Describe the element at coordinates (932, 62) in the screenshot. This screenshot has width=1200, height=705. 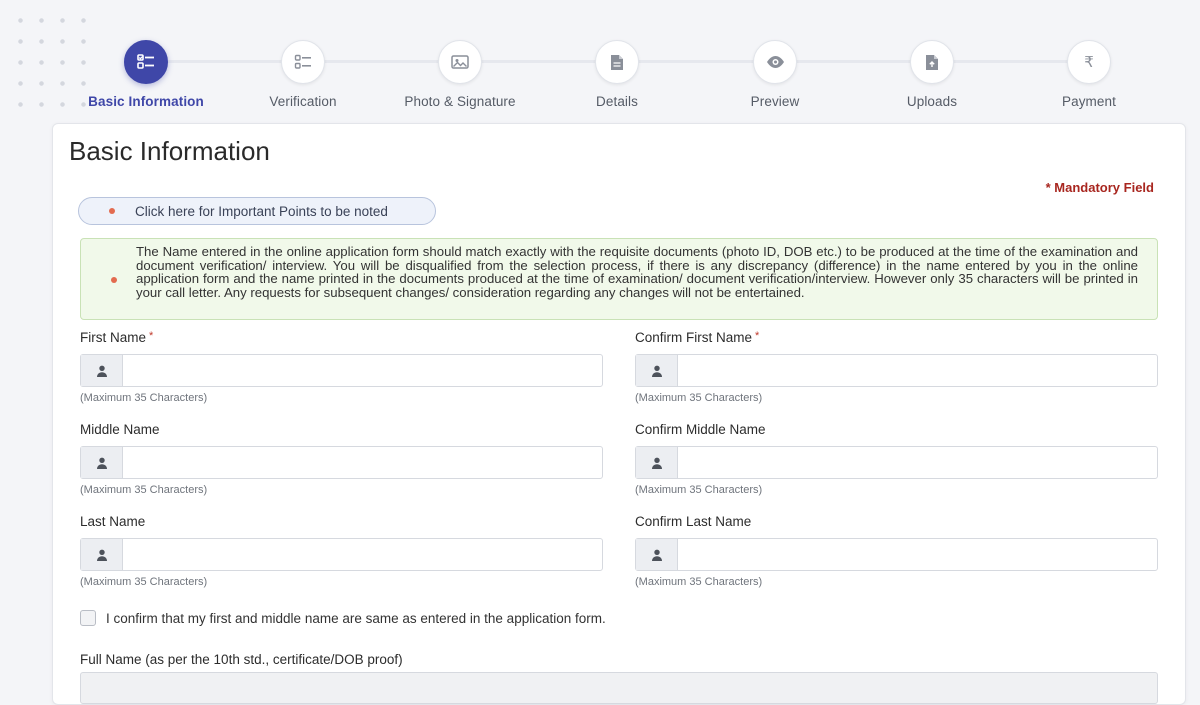
I see `upload-file-icon` at that location.